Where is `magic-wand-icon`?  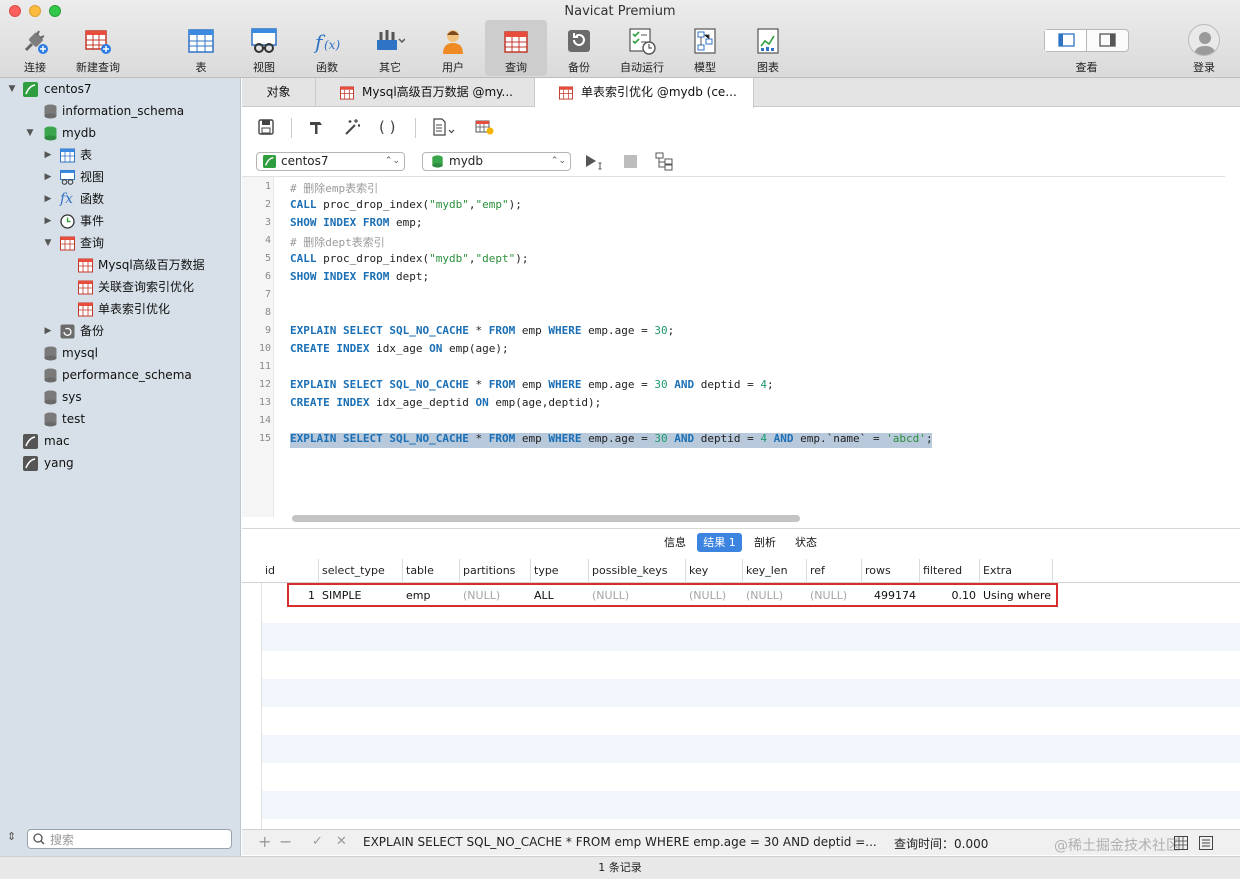 magic-wand-icon is located at coordinates (352, 127).